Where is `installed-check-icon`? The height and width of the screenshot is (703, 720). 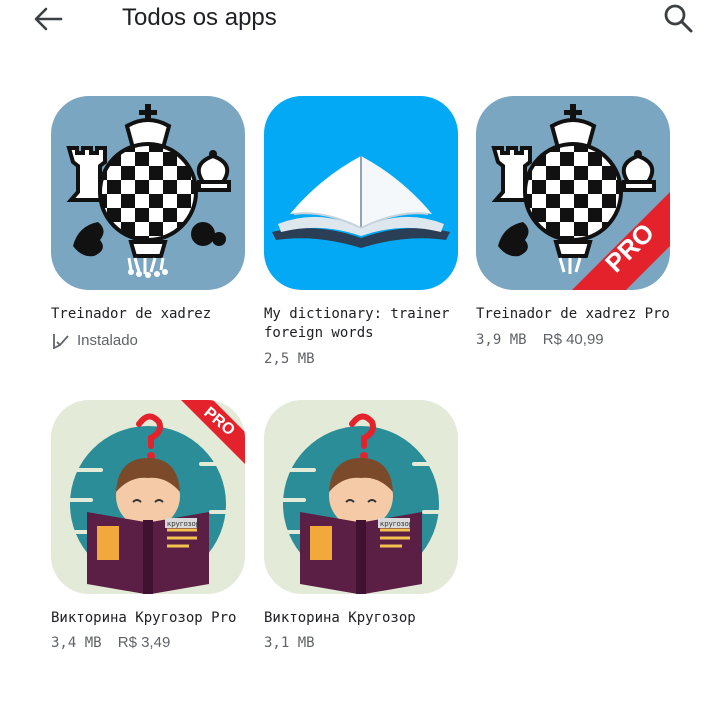 installed-check-icon is located at coordinates (61, 341).